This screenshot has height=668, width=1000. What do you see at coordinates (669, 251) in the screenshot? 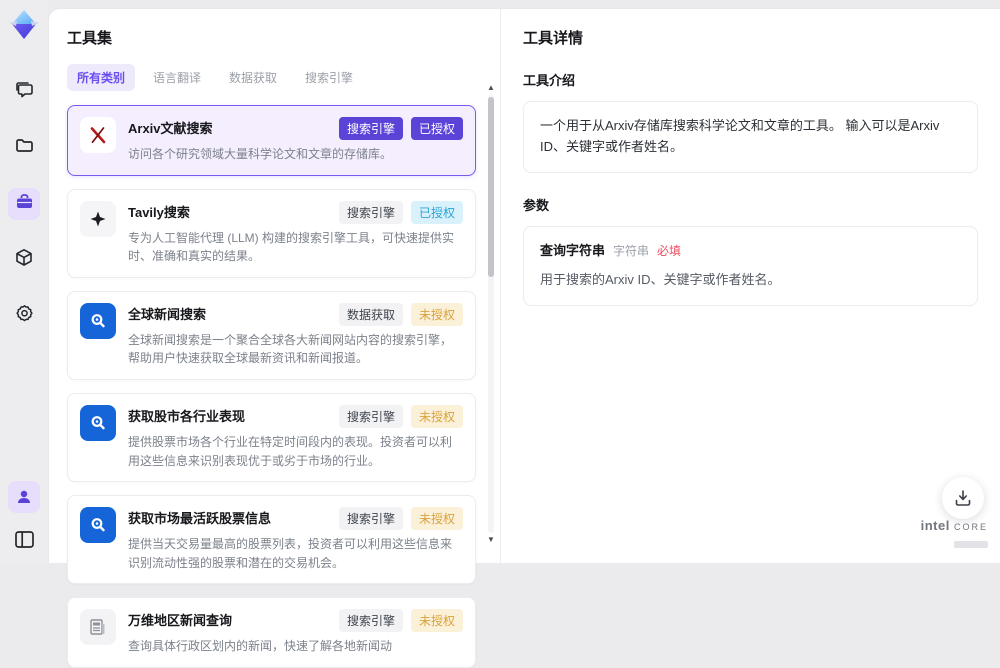
I see `param-required-badge: 必填` at bounding box center [669, 251].